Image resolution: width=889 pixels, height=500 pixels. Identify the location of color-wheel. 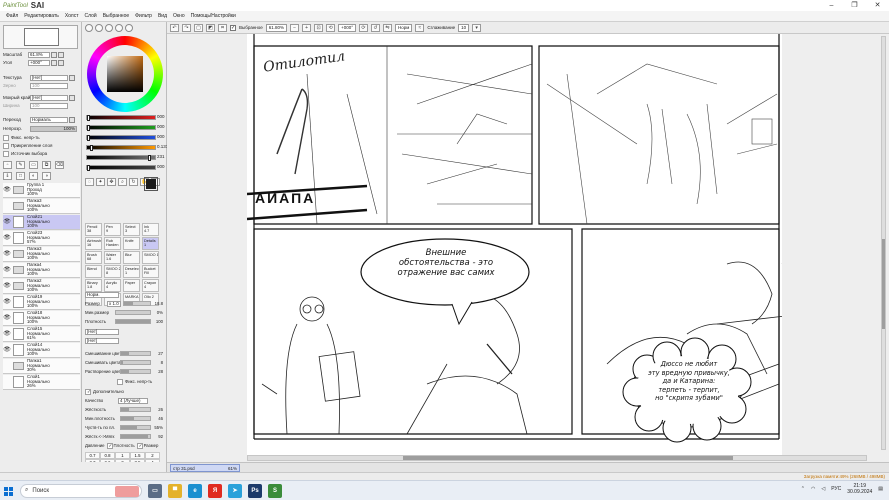
(125, 74).